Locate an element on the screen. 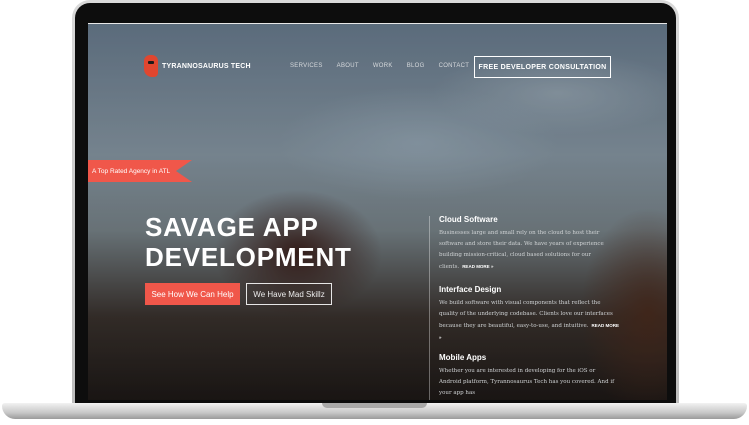  main-nav: SERVICES ABOUT WORK BLOG CONTACT is located at coordinates (379, 66).